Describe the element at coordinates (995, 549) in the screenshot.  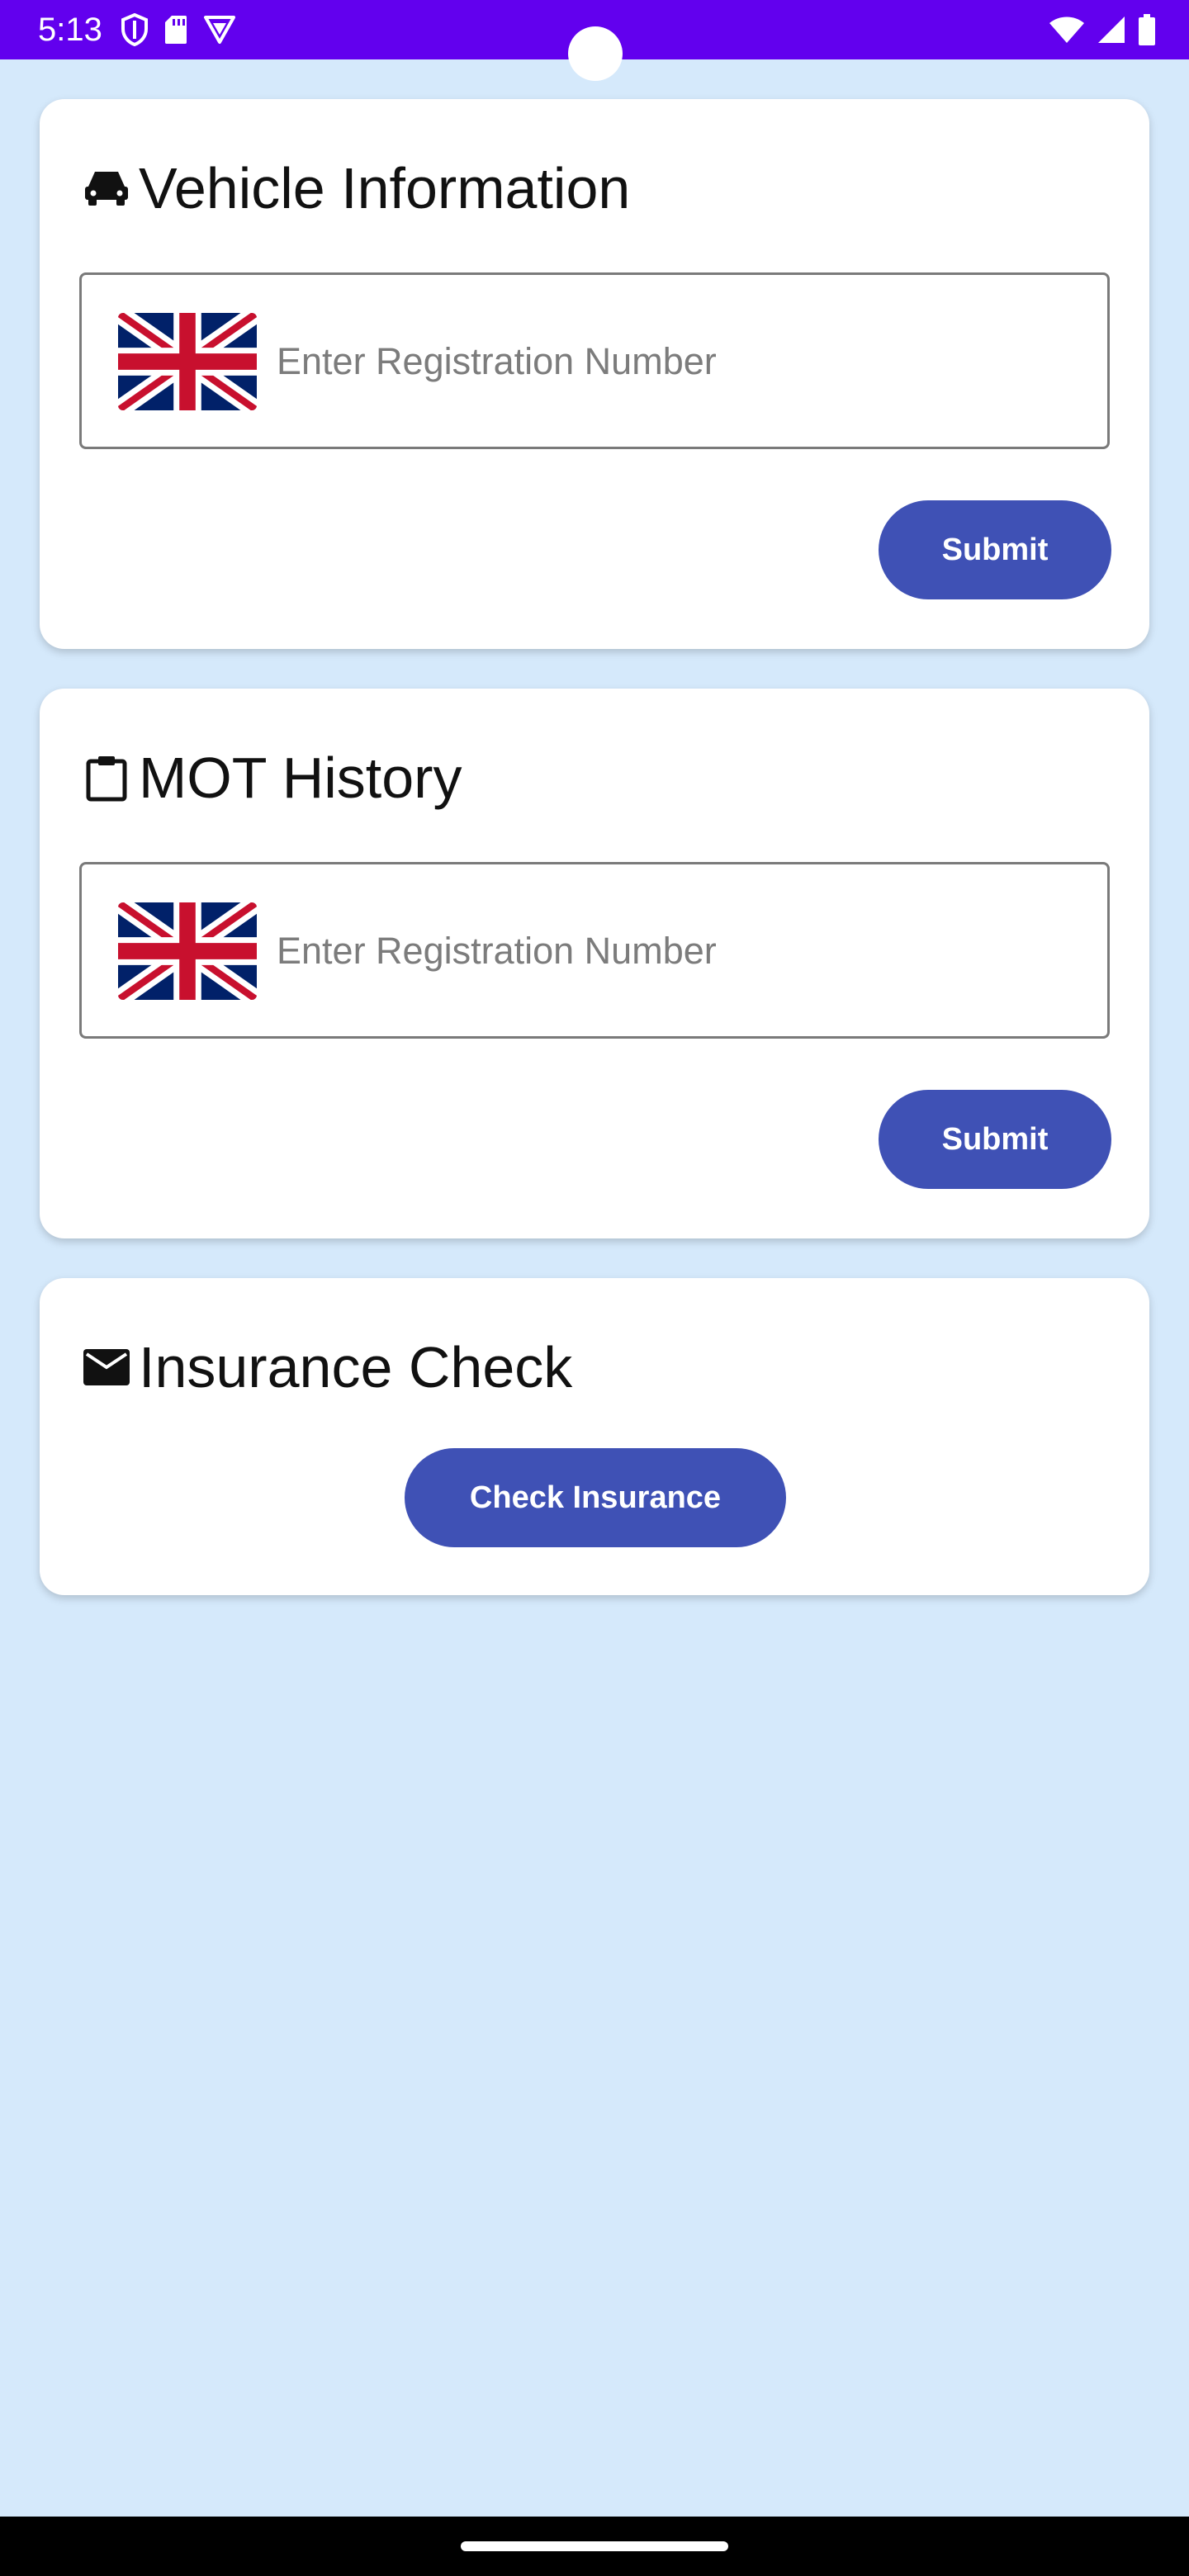
I see `vehicle-submit-button: Submit` at that location.